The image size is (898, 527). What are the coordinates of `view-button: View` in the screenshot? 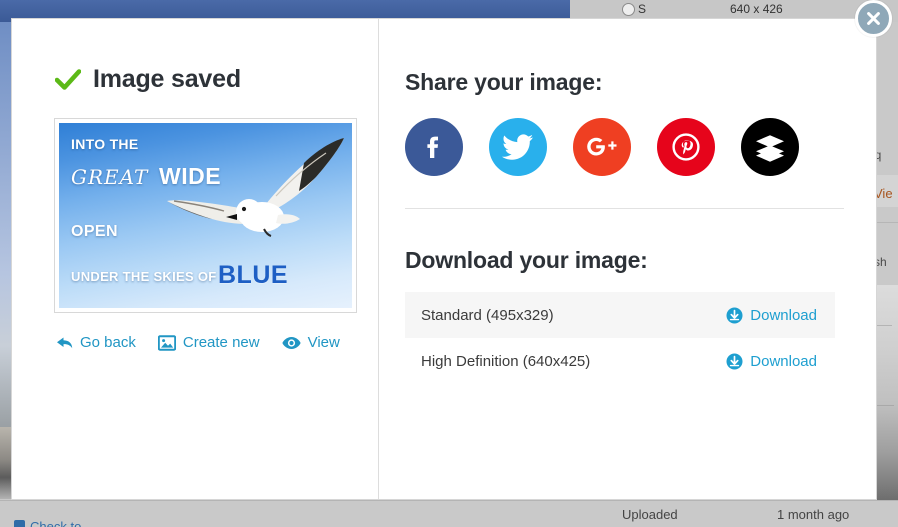 It's located at (310, 342).